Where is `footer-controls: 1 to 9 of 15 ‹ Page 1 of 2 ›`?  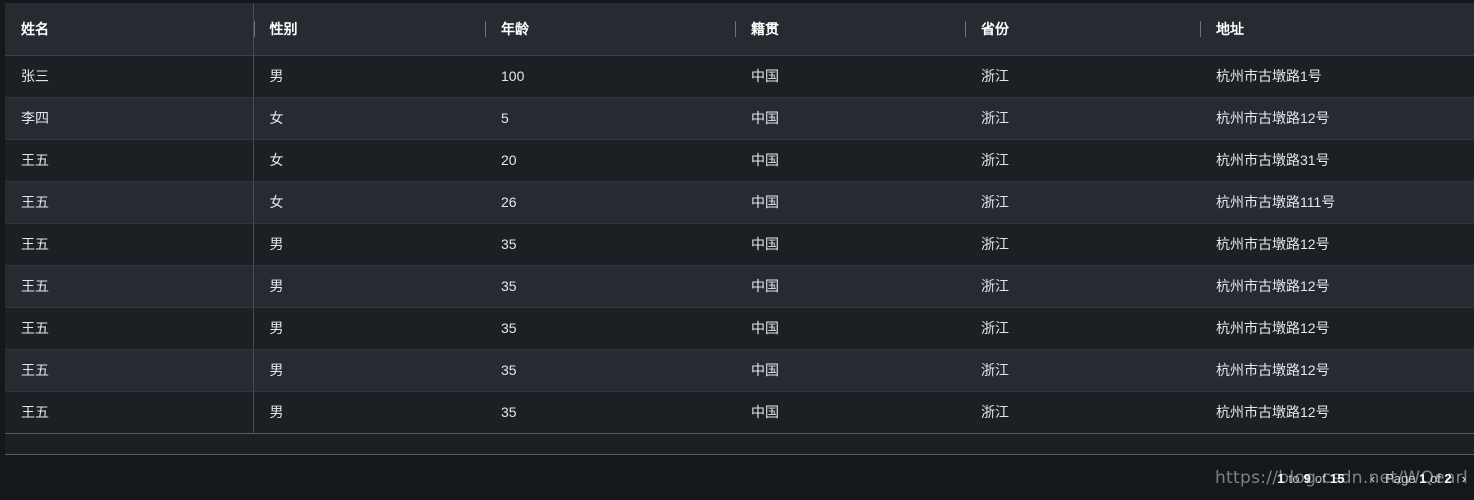
footer-controls: 1 to 9 of 15 ‹ Page 1 of 2 › is located at coordinates (1371, 478).